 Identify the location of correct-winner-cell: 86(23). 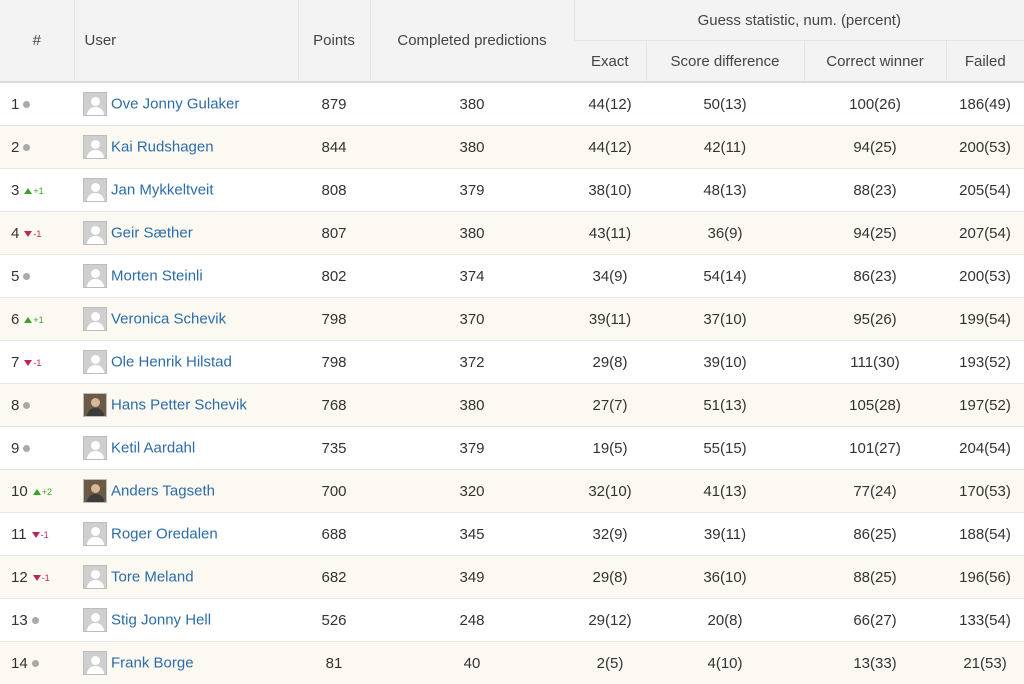
(875, 276).